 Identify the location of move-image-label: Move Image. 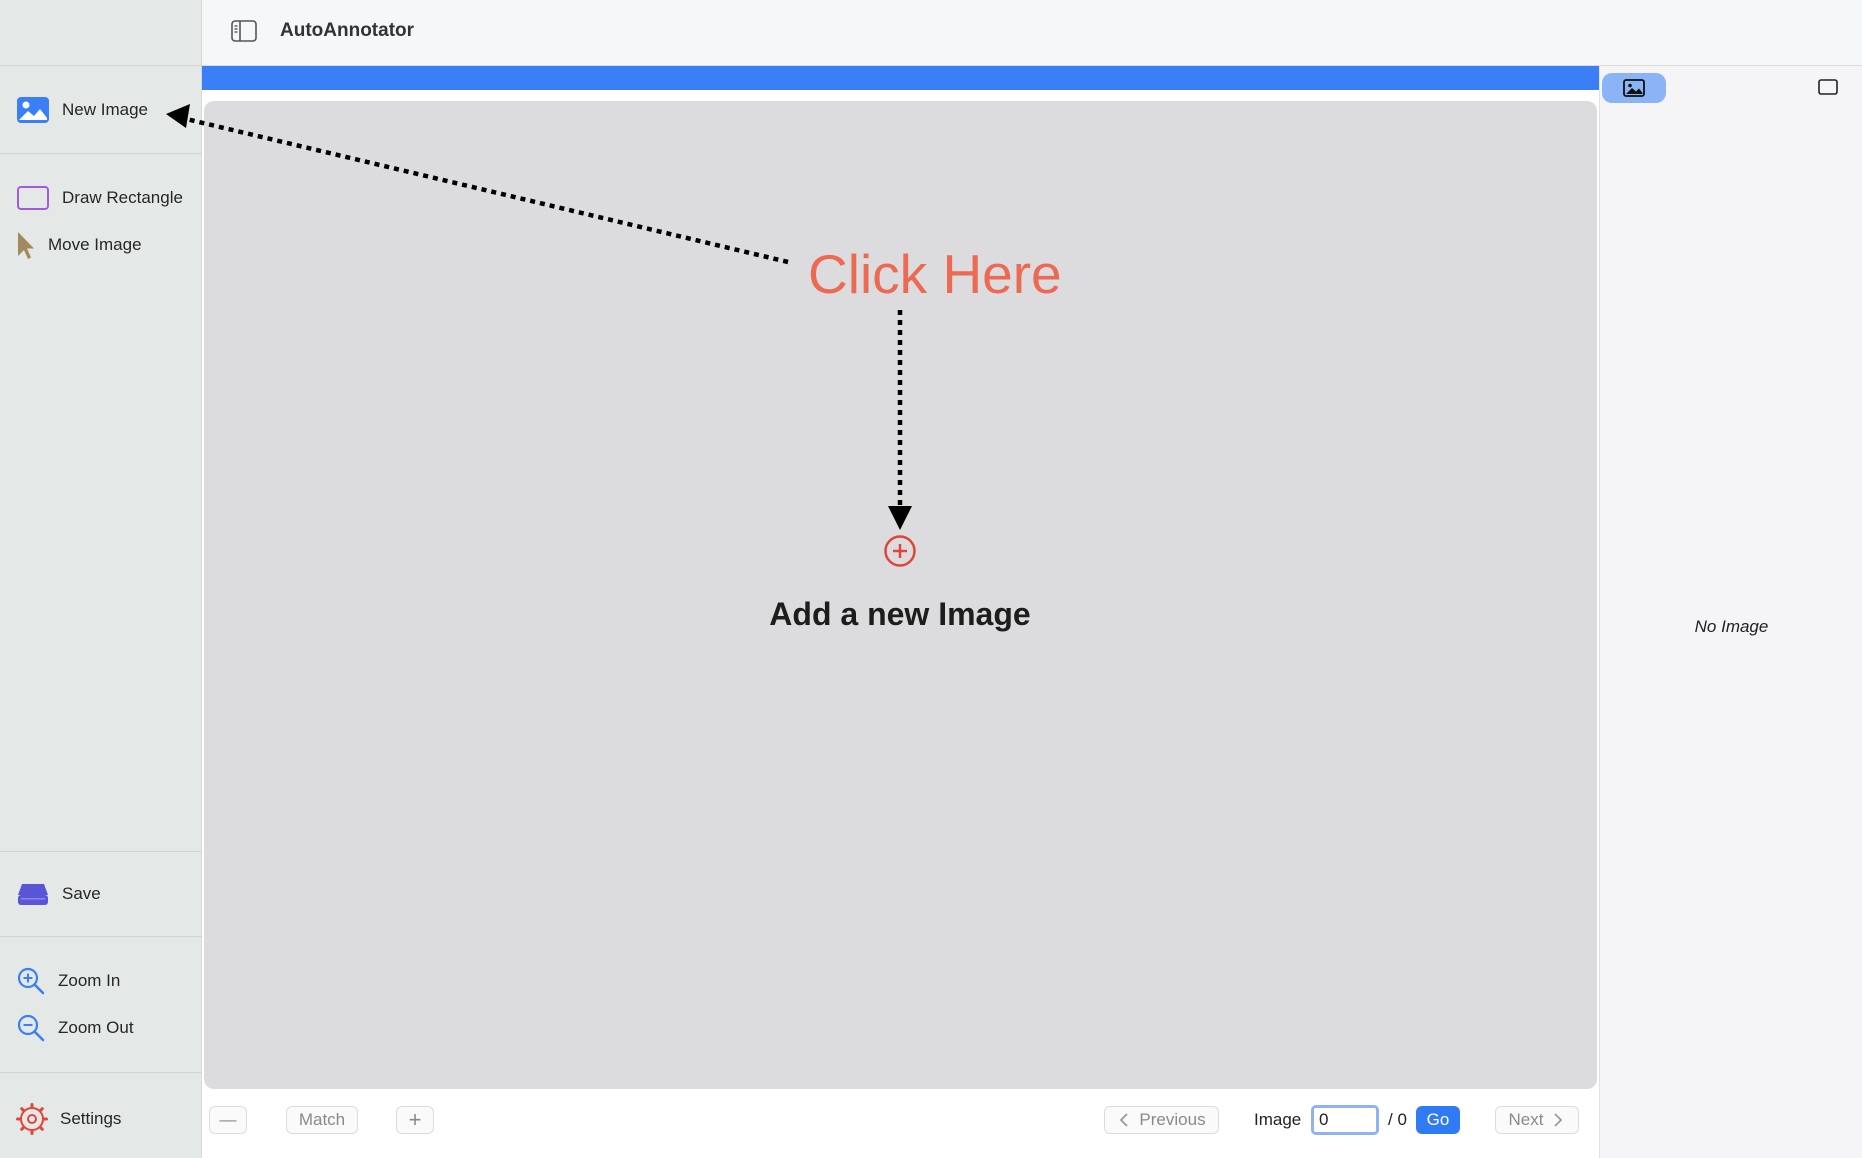
(95, 244).